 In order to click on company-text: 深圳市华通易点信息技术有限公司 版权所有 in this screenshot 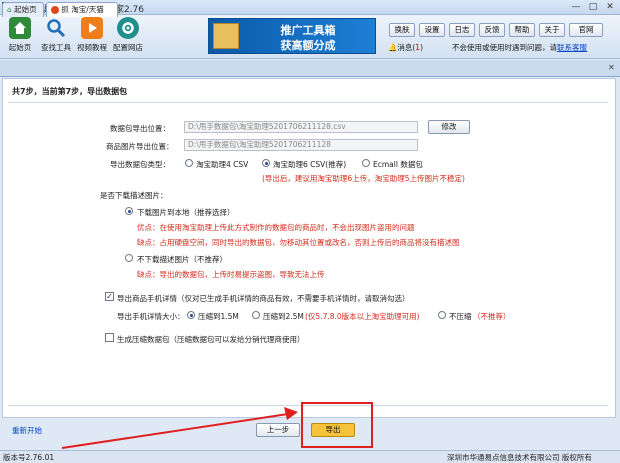, I will do `click(519, 457)`.